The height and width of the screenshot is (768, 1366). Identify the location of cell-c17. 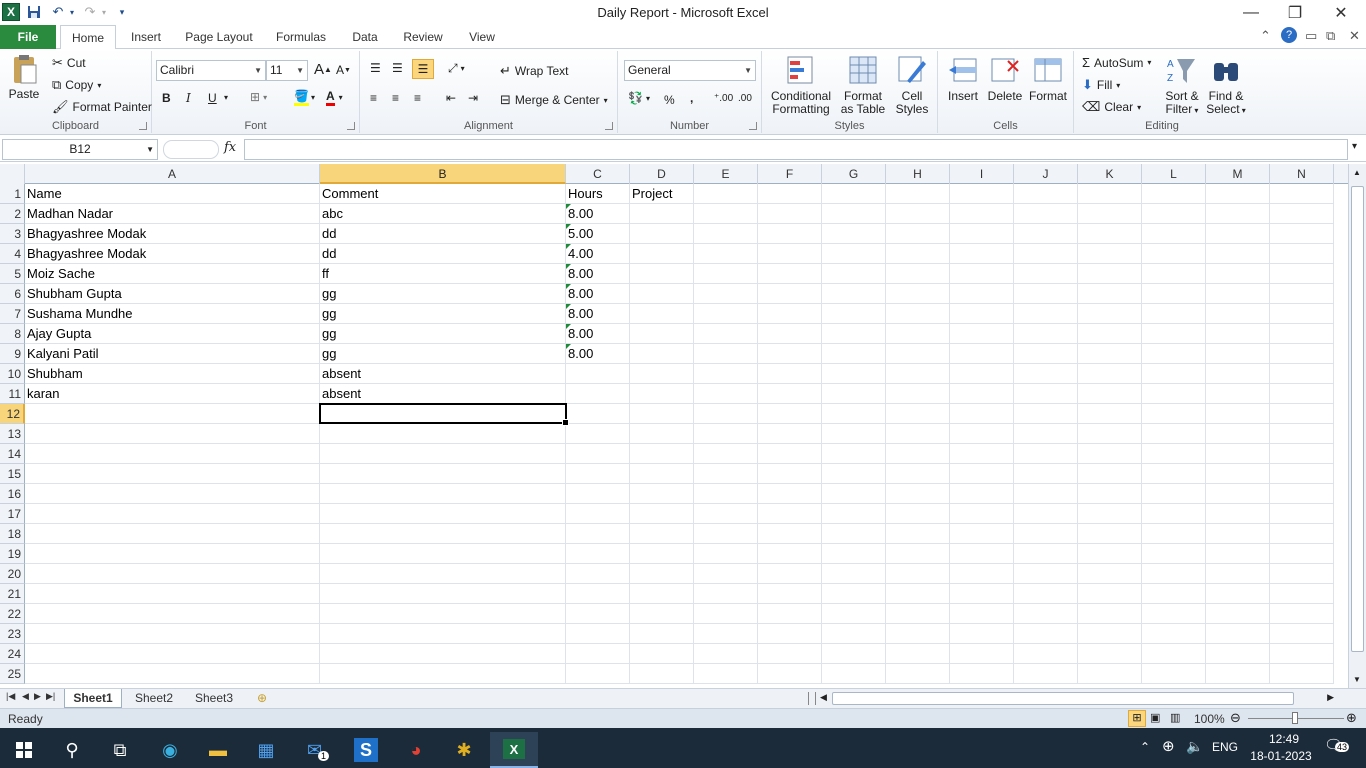
(598, 514).